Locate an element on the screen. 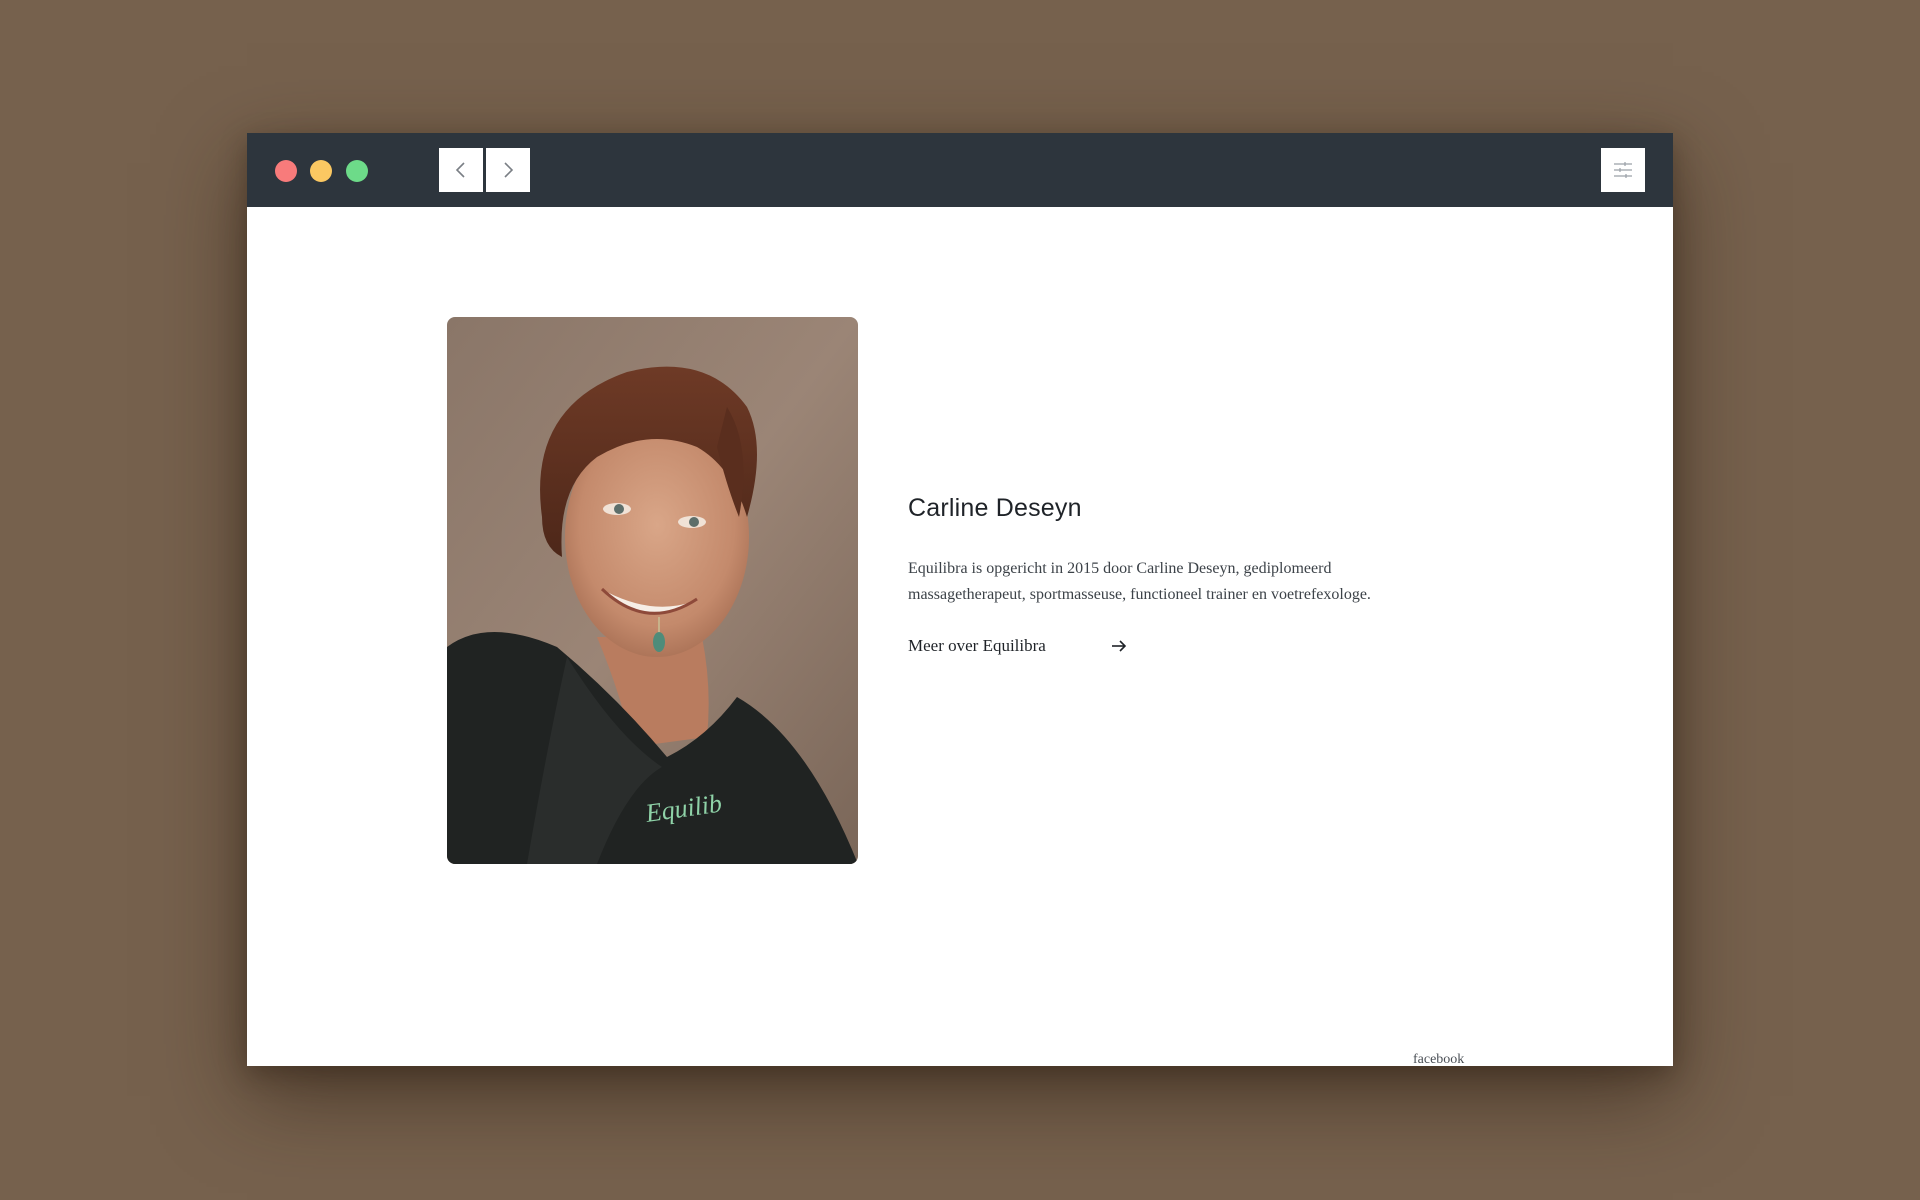  sliders-icon is located at coordinates (1623, 170).